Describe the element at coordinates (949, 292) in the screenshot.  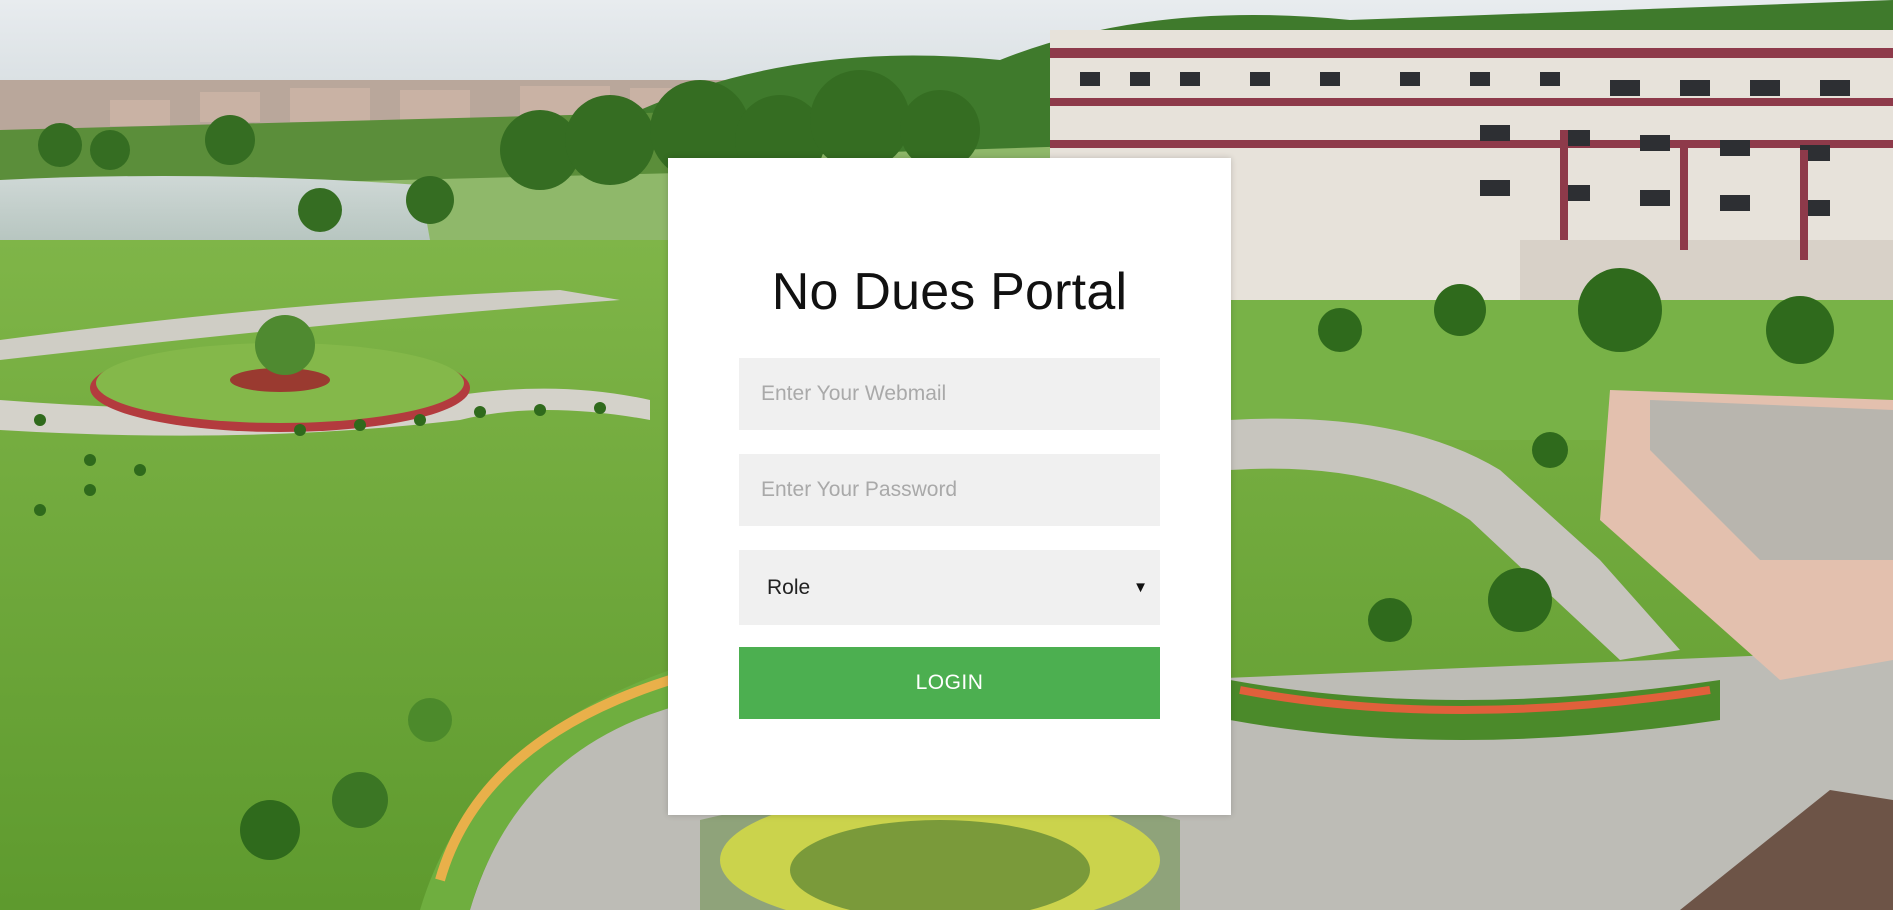
I see `page-title: No Dues Portal` at that location.